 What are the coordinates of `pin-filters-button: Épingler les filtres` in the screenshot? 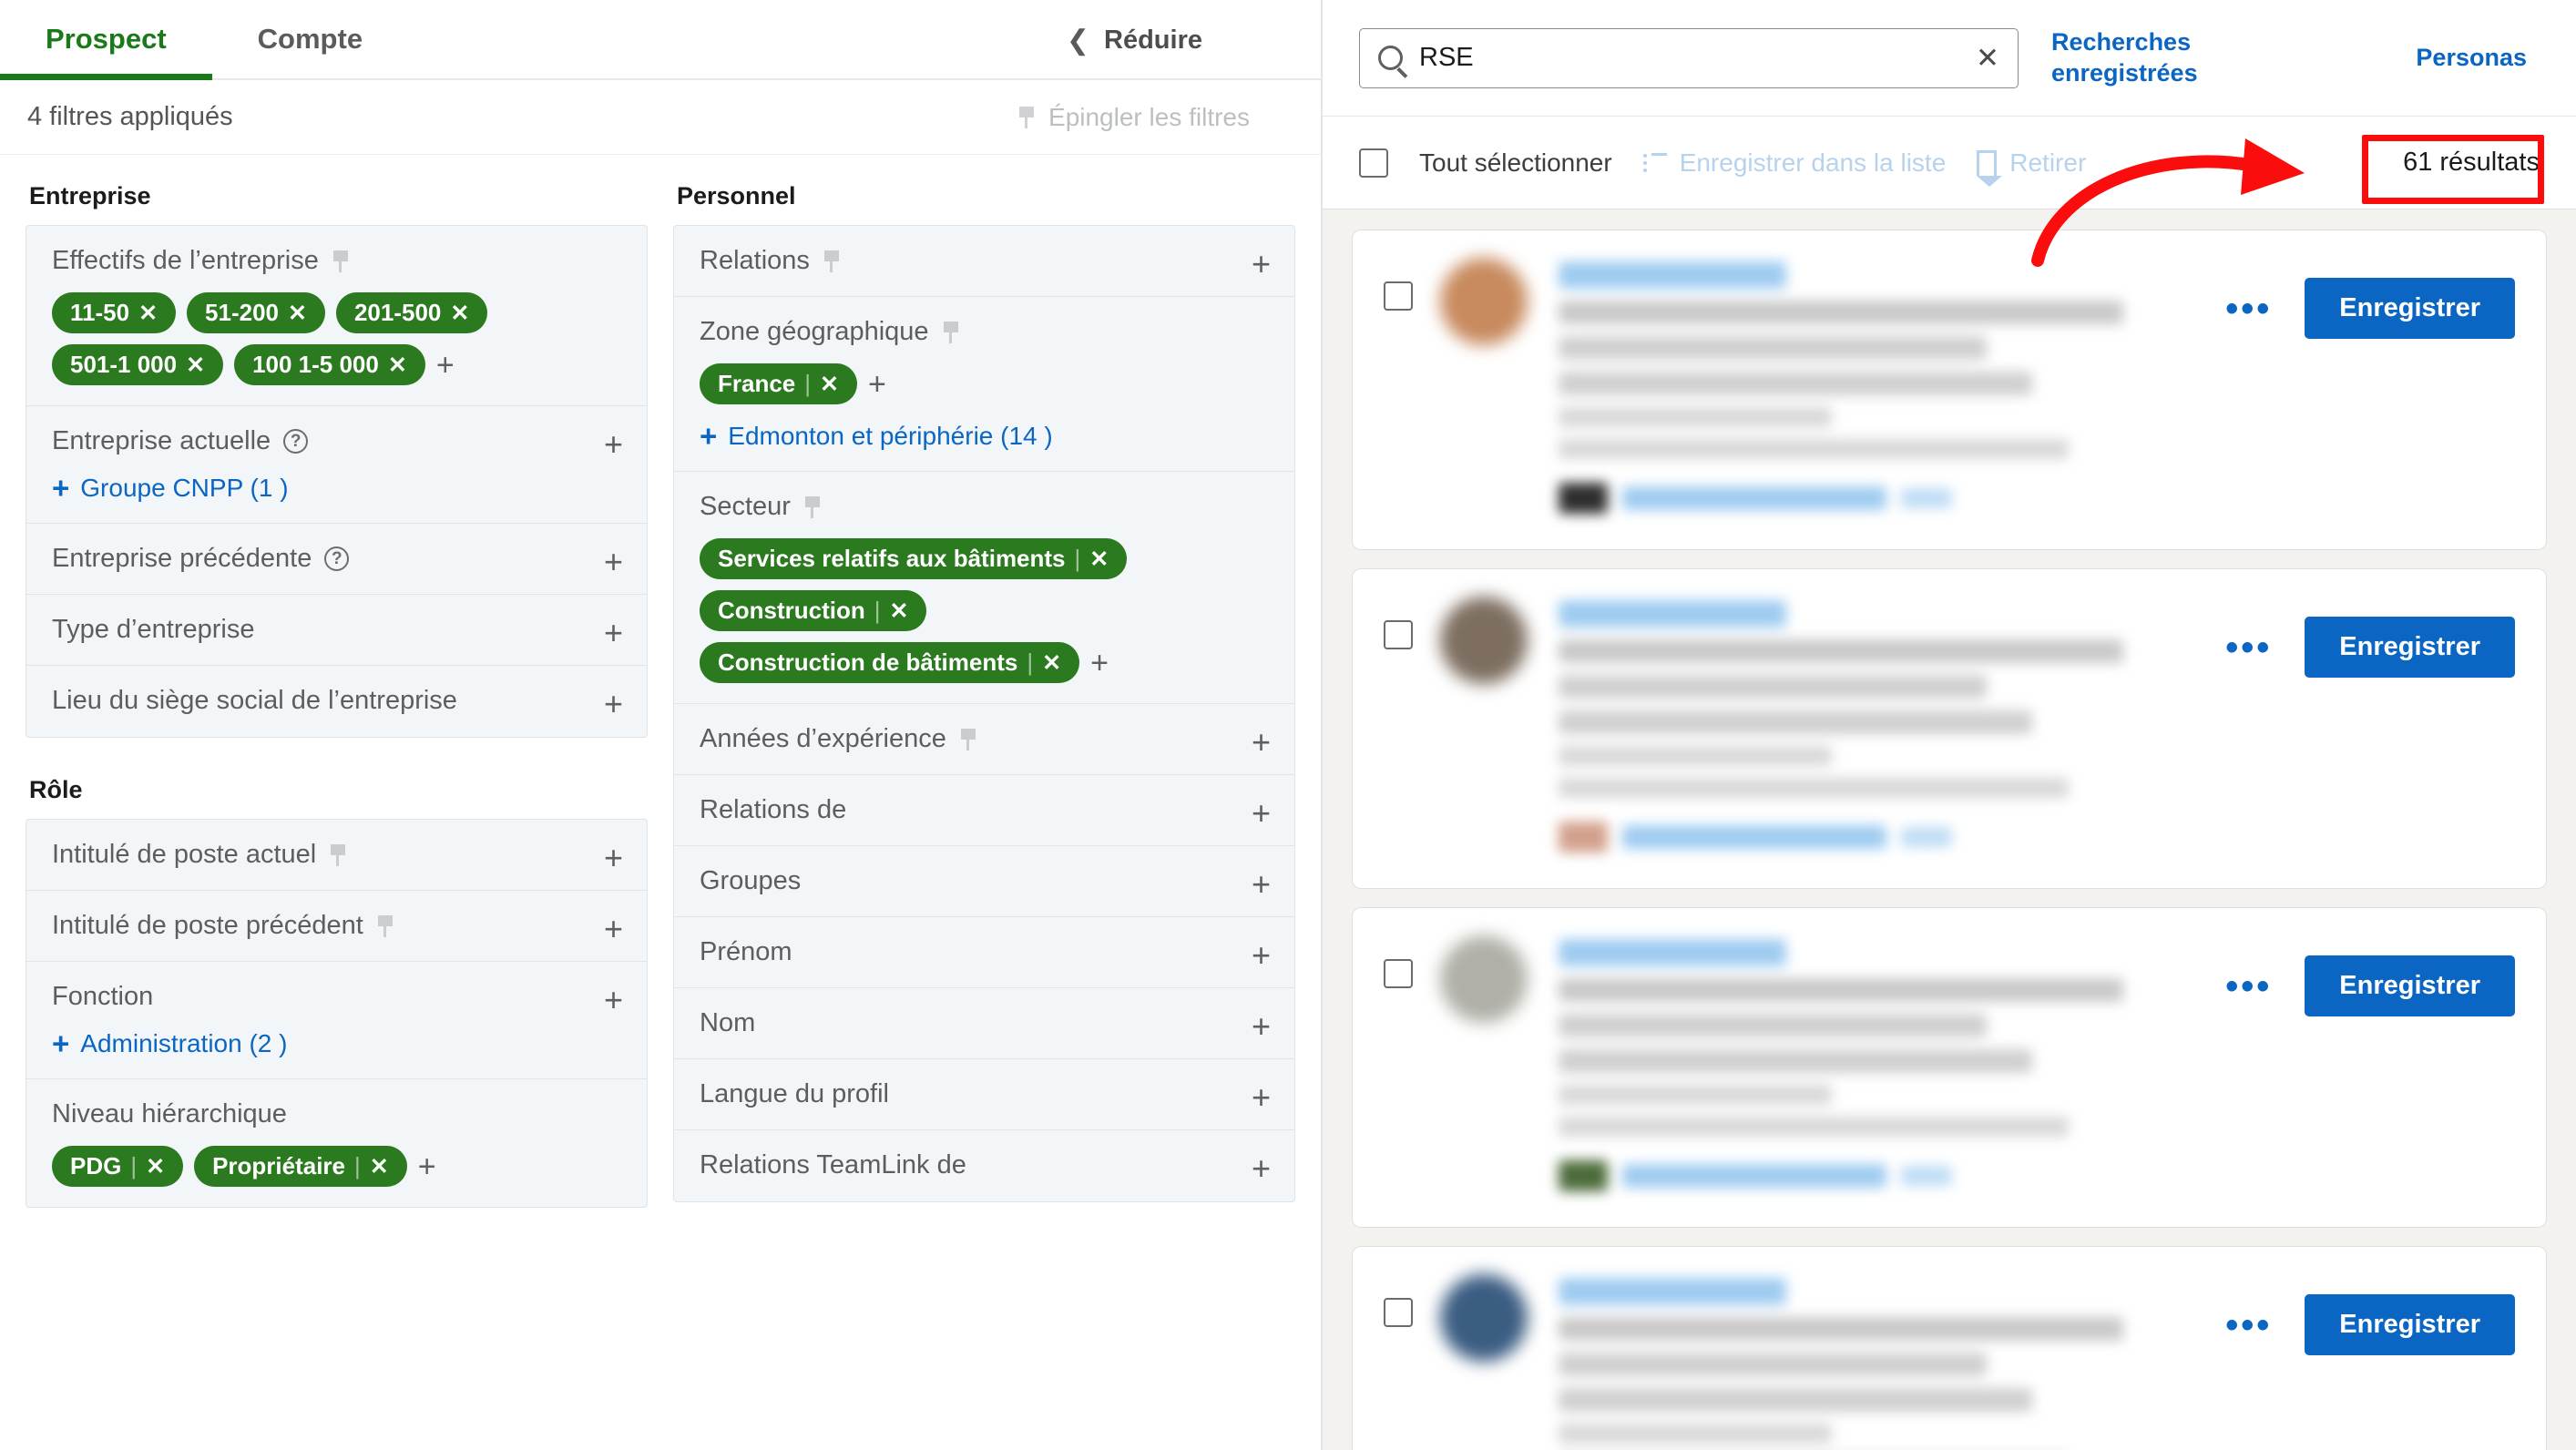 It's located at (1134, 117).